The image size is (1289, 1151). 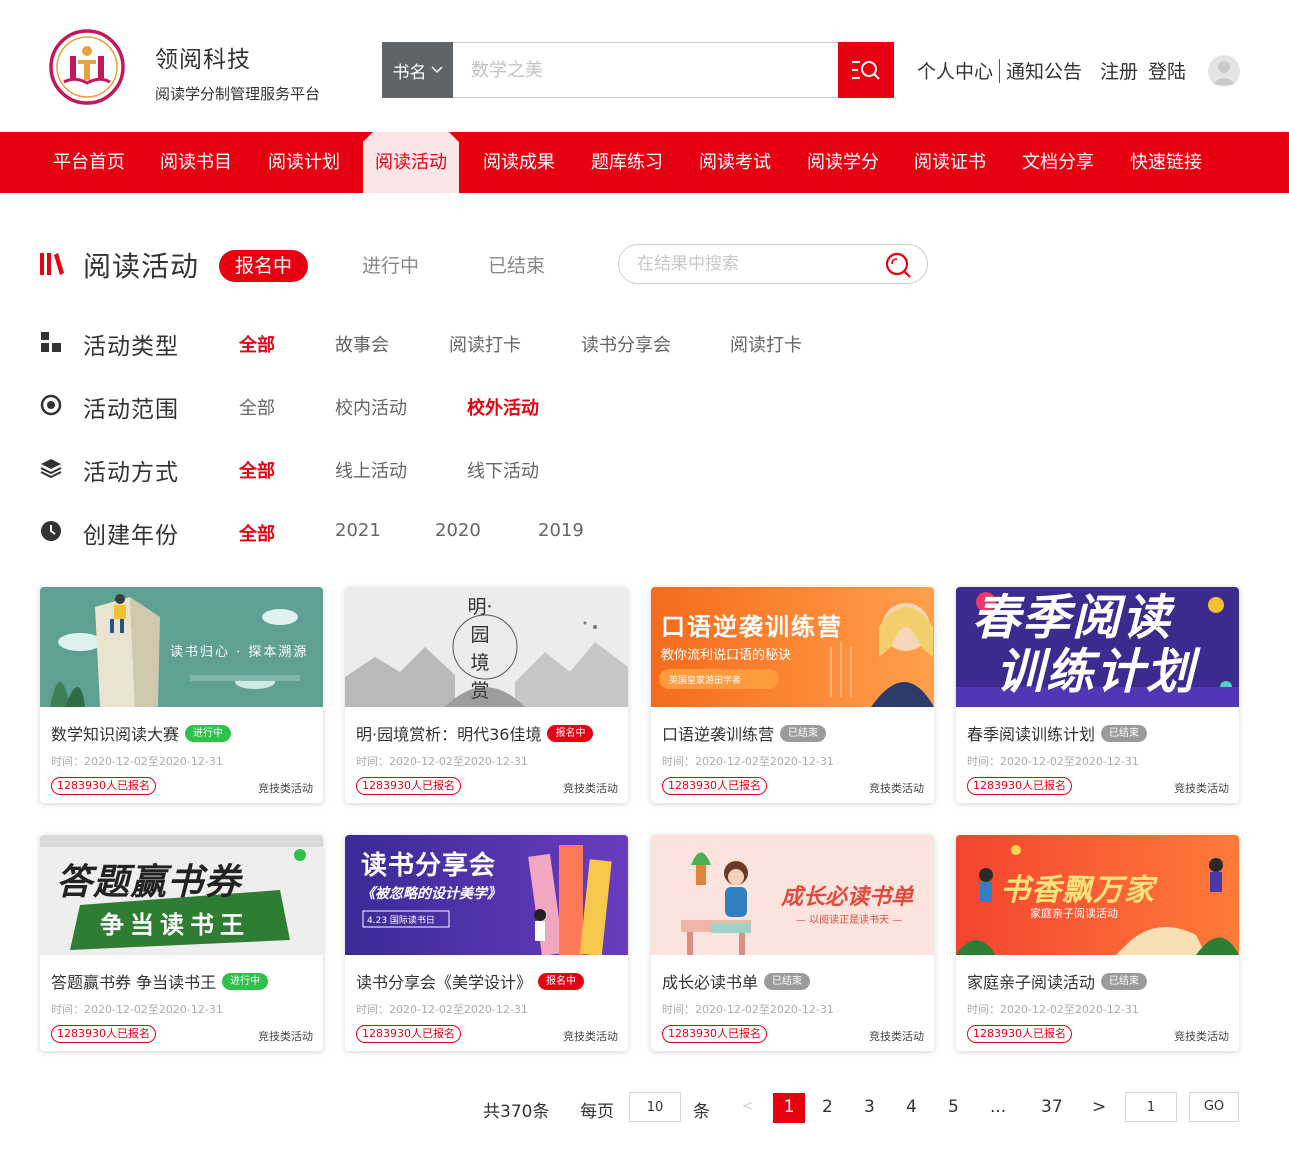 What do you see at coordinates (1097, 895) in the screenshot?
I see `card-banner: 书香飘万家 家庭亲子阅读活动` at bounding box center [1097, 895].